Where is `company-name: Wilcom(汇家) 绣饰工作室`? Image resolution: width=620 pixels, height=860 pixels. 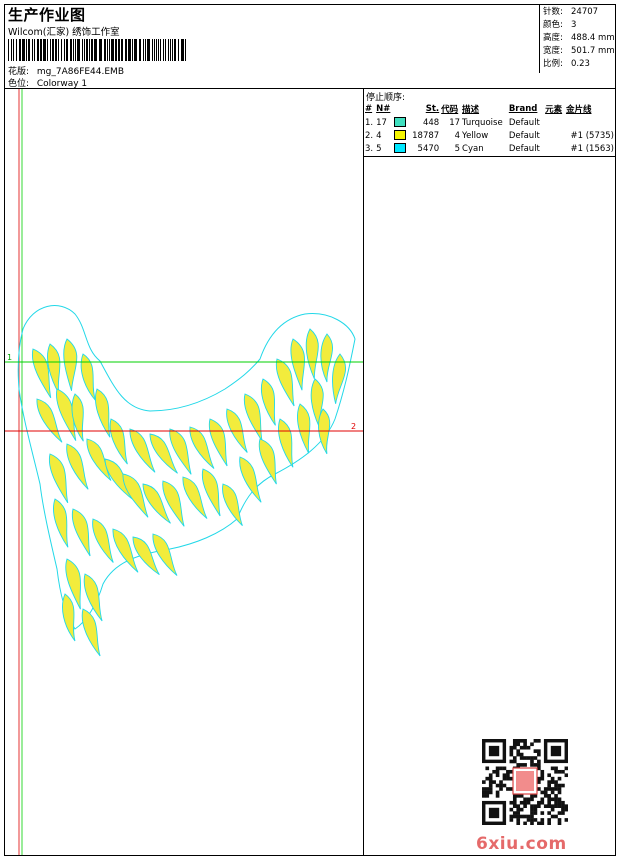 company-name: Wilcom(汇家) 绣饰工作室 is located at coordinates (64, 32).